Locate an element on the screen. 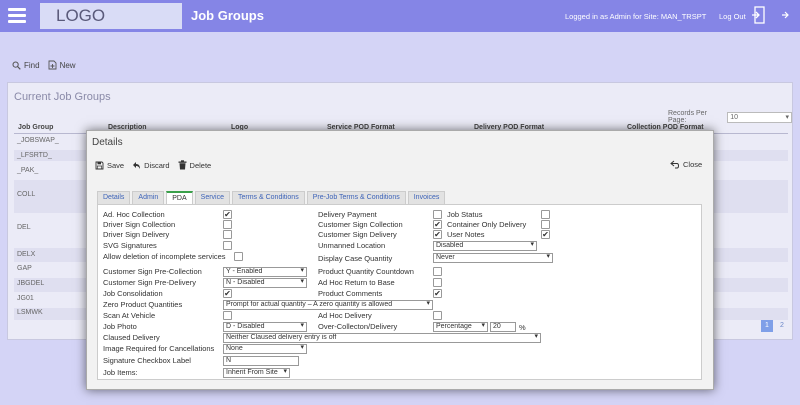  image-required-select: None is located at coordinates (265, 349).